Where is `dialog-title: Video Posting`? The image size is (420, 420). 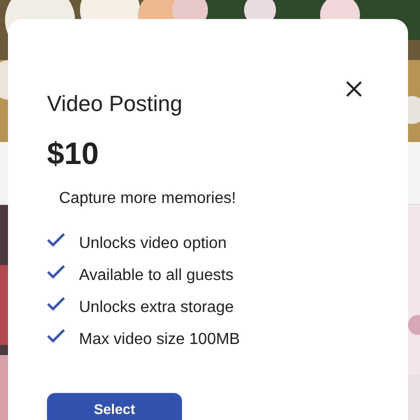 dialog-title: Video Posting is located at coordinates (115, 104).